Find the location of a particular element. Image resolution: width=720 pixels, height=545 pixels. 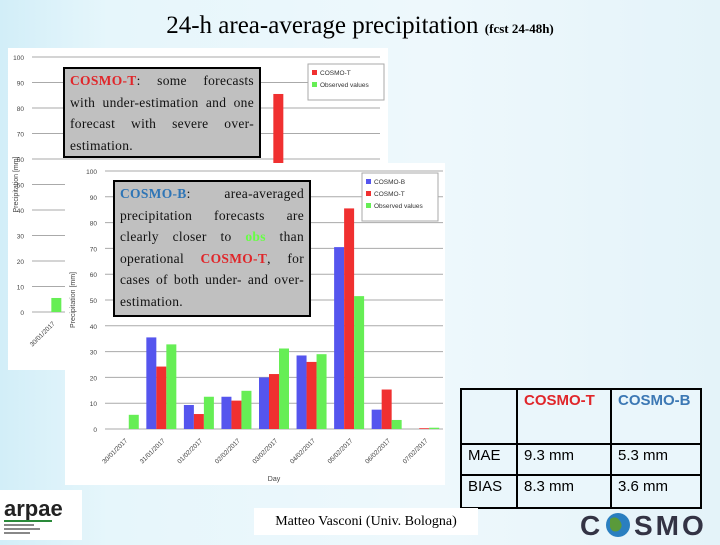

table-cell: 9.3 mm is located at coordinates (564, 459).